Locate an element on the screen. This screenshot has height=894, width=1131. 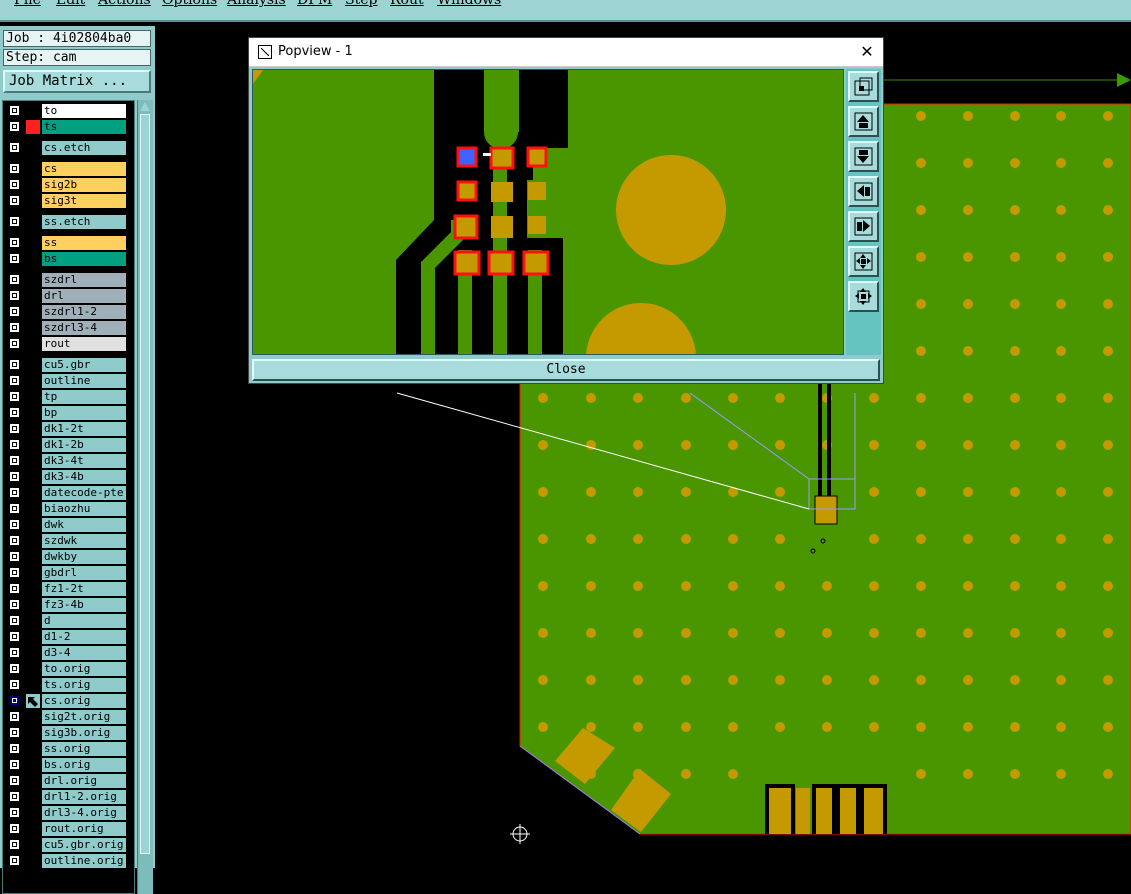
layer-name: d3-4 is located at coordinates (84, 653).